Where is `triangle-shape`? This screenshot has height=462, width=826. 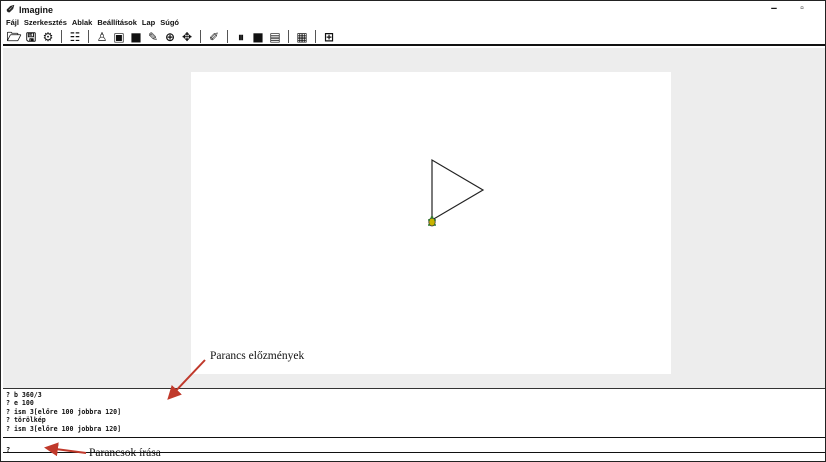 triangle-shape is located at coordinates (458, 190).